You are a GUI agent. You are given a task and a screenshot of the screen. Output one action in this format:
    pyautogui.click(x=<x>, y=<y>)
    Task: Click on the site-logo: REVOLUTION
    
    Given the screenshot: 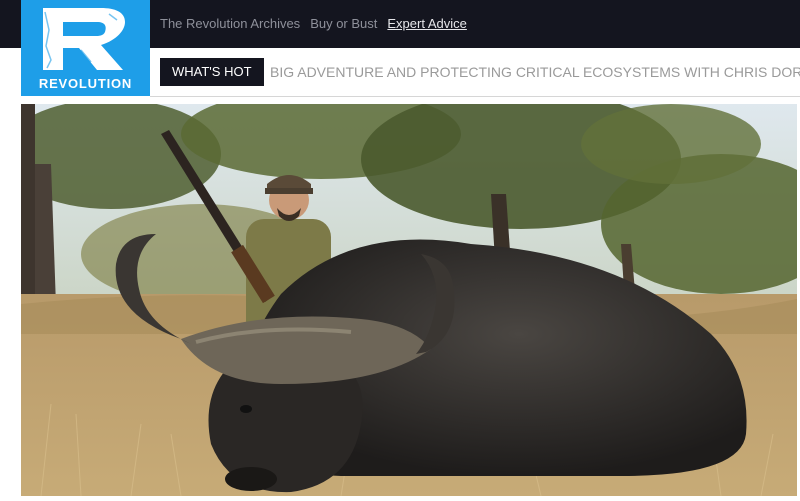 What is the action you would take?
    pyautogui.click(x=85, y=48)
    